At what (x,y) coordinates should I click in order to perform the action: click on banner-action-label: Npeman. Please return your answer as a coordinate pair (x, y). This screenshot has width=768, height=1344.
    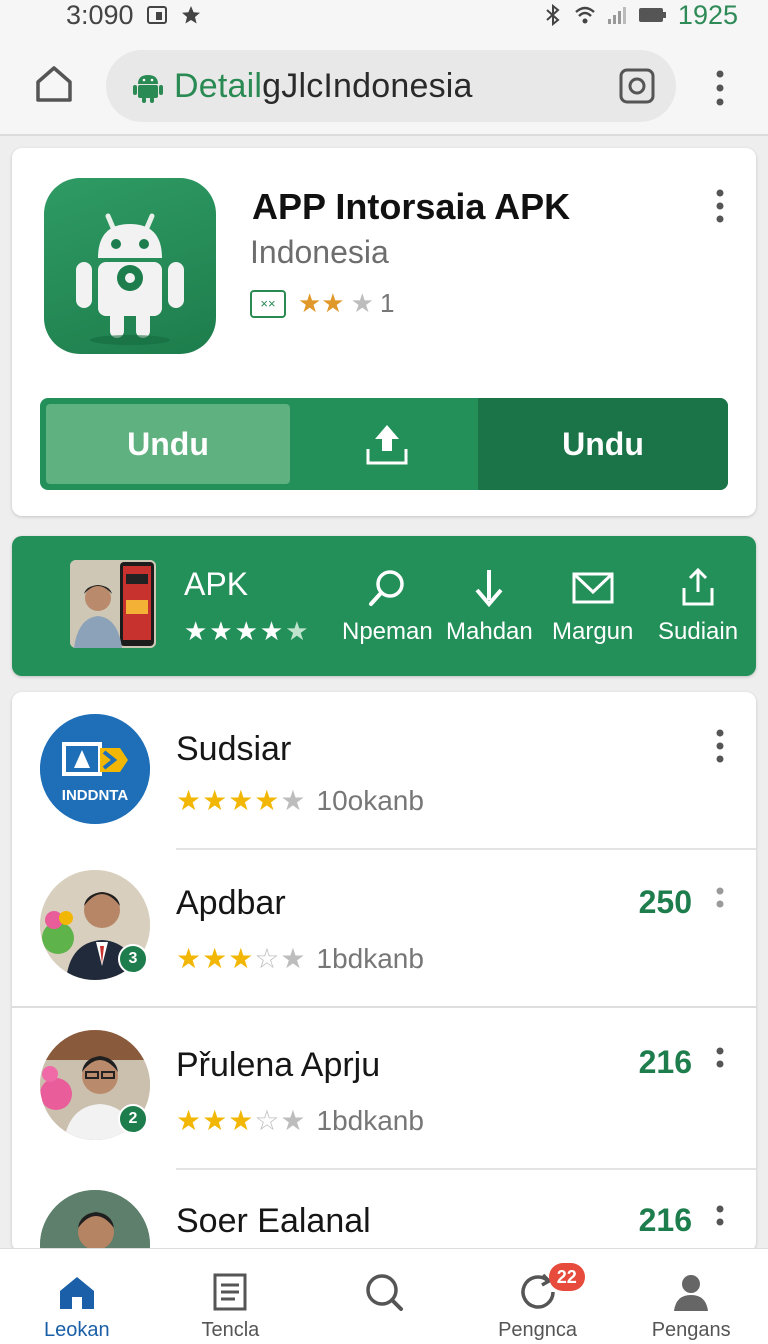
    Looking at the image, I should click on (387, 631).